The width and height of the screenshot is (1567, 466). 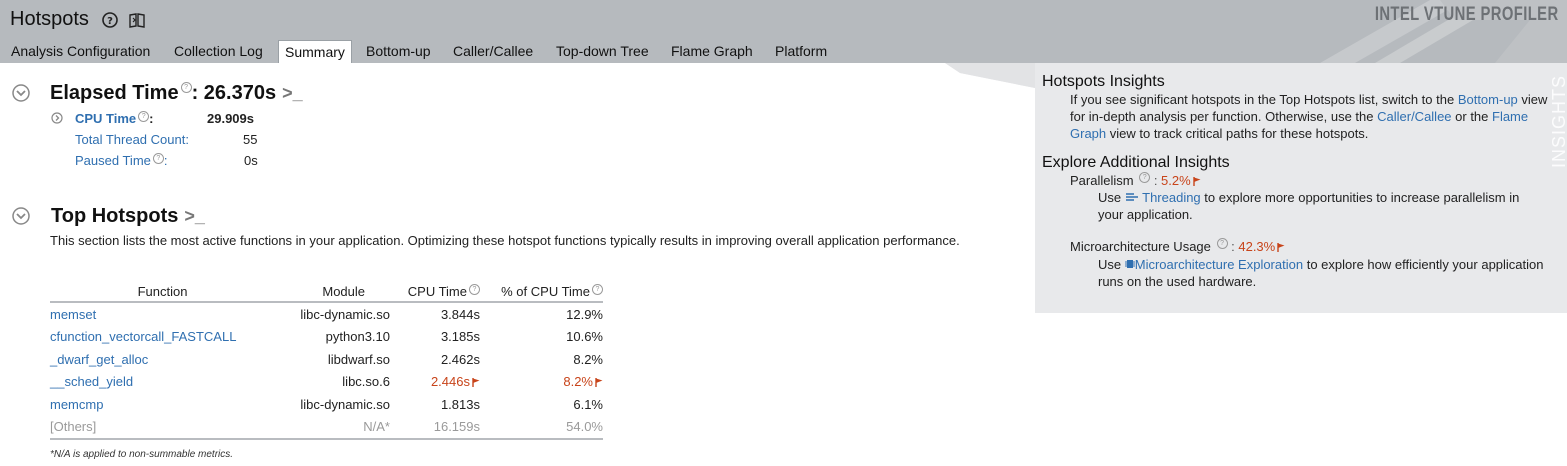 I want to click on parallelism-label: Parallelism, so click(x=1102, y=180).